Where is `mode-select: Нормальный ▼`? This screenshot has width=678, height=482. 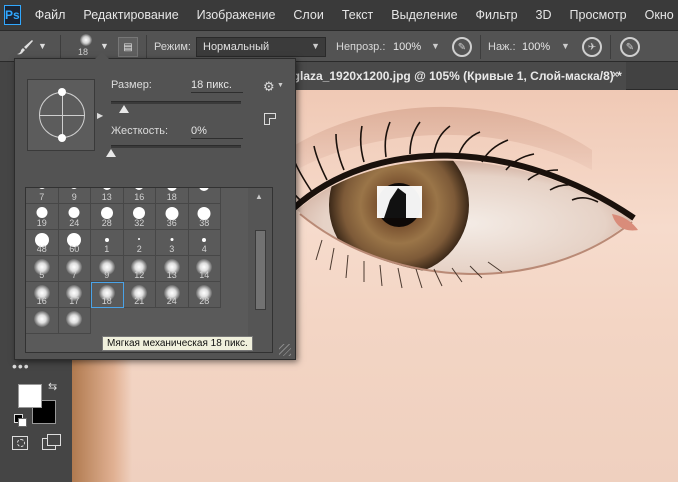
mode-select: Нормальный ▼ is located at coordinates (261, 47).